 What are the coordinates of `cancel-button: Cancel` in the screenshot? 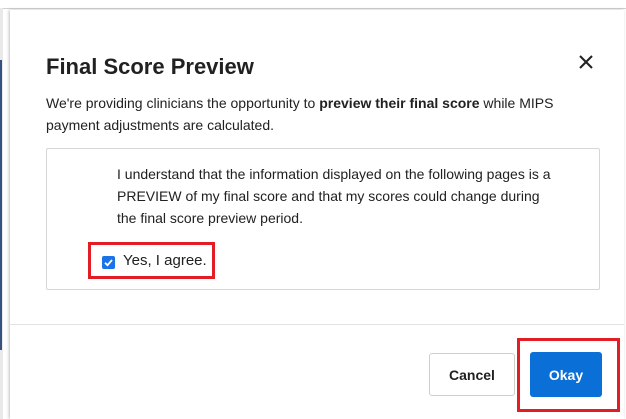 It's located at (472, 374).